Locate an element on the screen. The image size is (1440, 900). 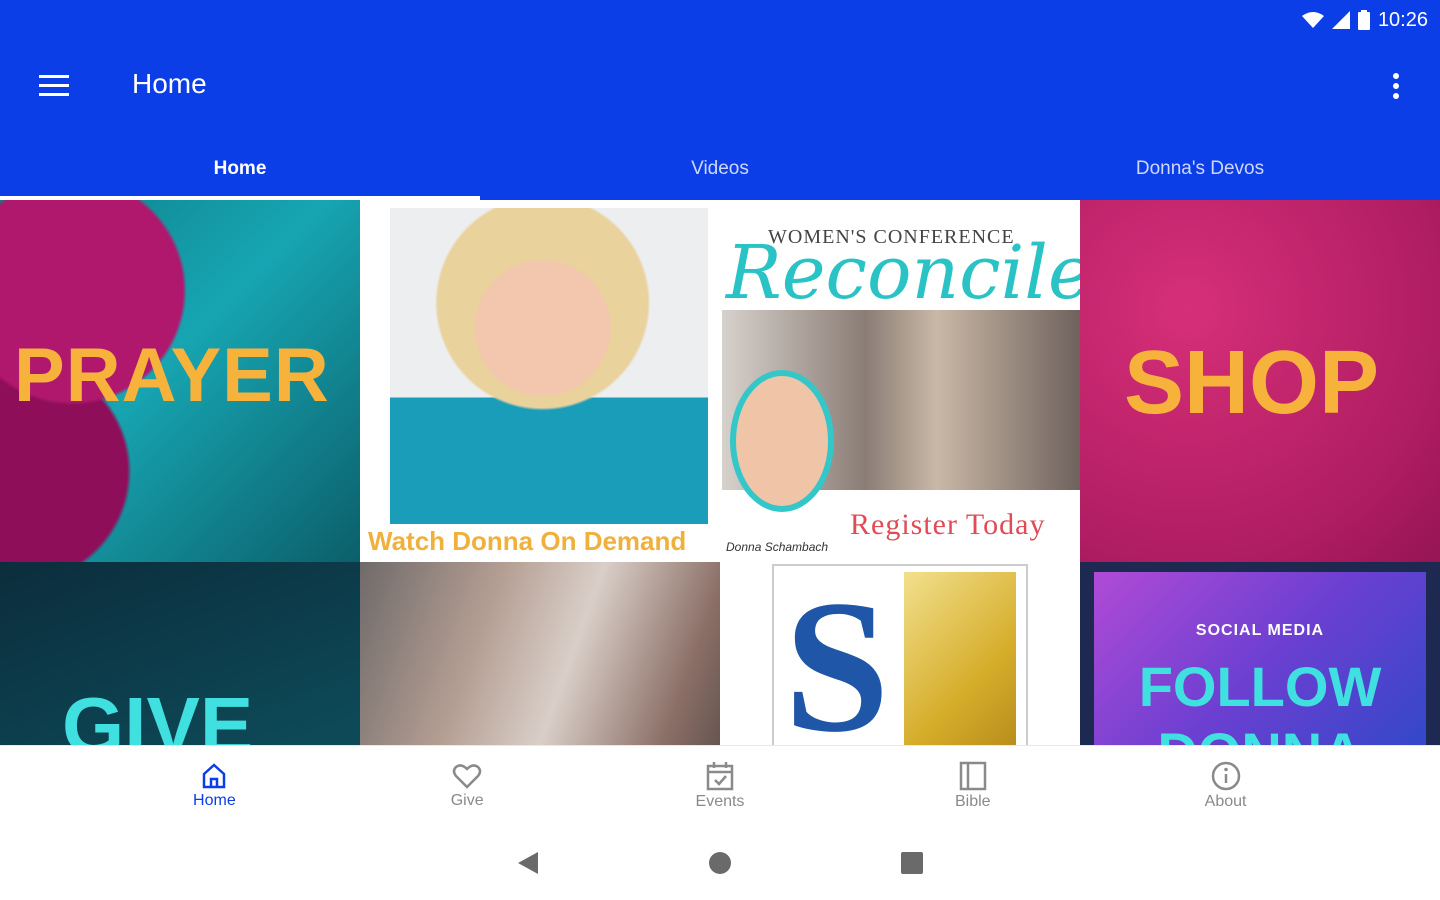
recents-icon is located at coordinates (912, 863).